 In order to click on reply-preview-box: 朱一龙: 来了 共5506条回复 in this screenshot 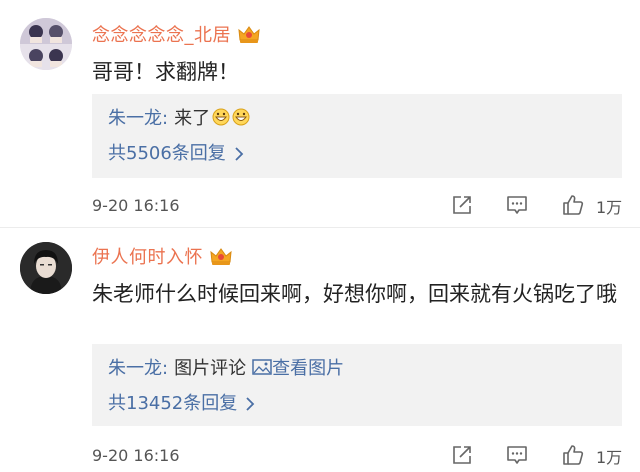, I will do `click(357, 136)`.